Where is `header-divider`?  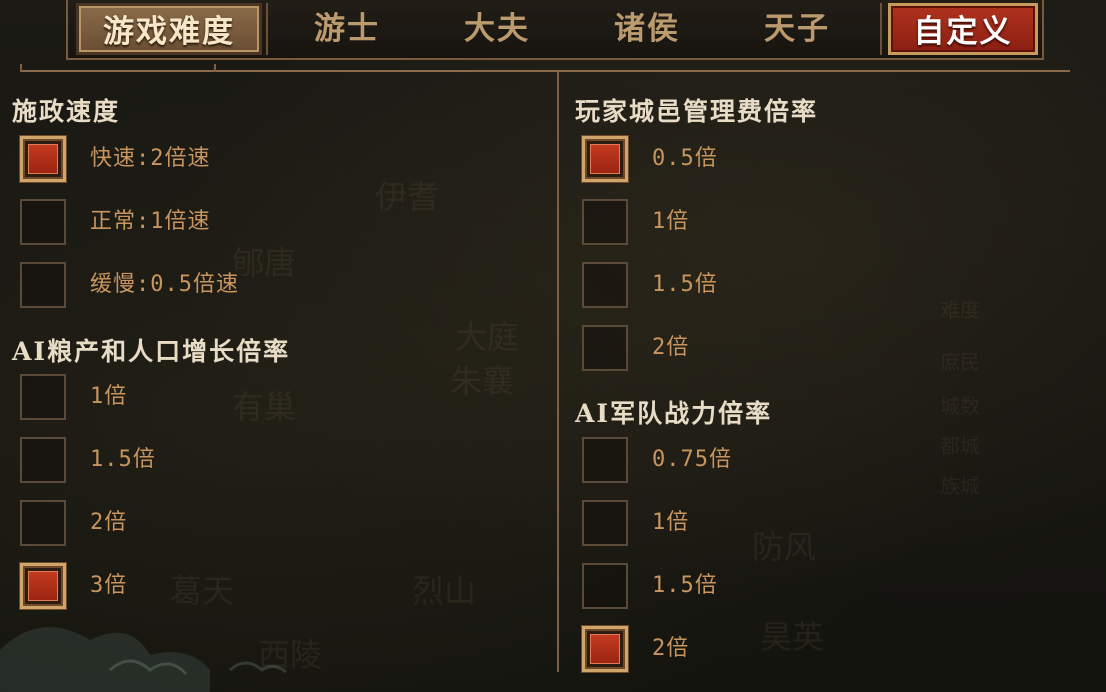 header-divider is located at coordinates (545, 71).